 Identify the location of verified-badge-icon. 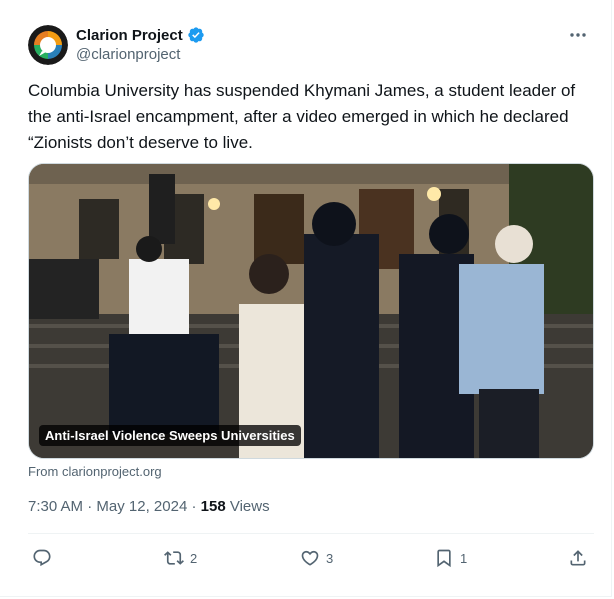
(196, 35).